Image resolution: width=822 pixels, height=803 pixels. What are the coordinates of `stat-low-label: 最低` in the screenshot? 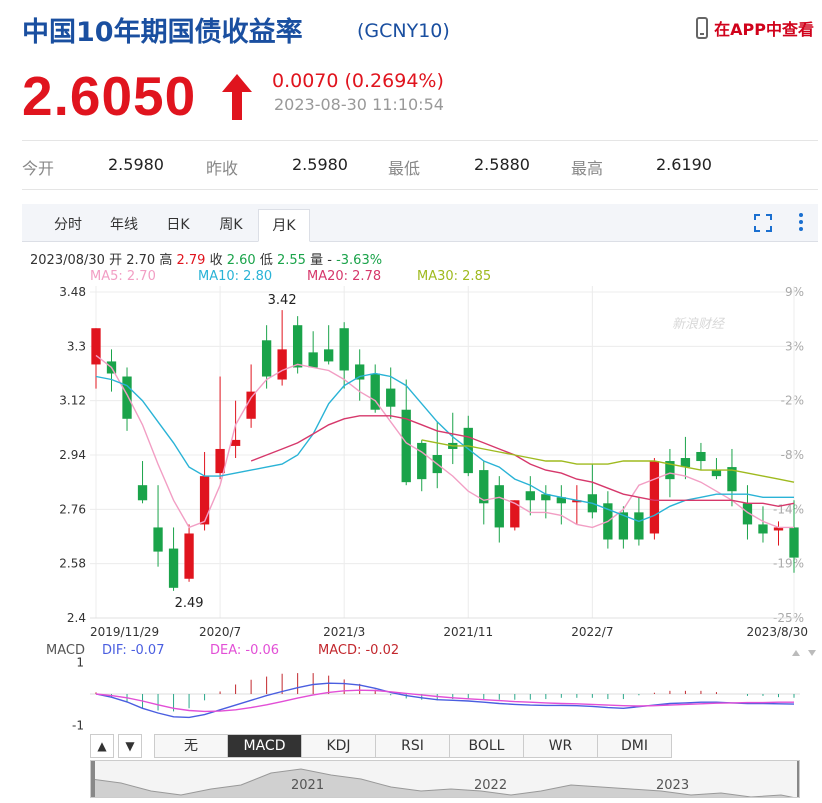 It's located at (404, 168).